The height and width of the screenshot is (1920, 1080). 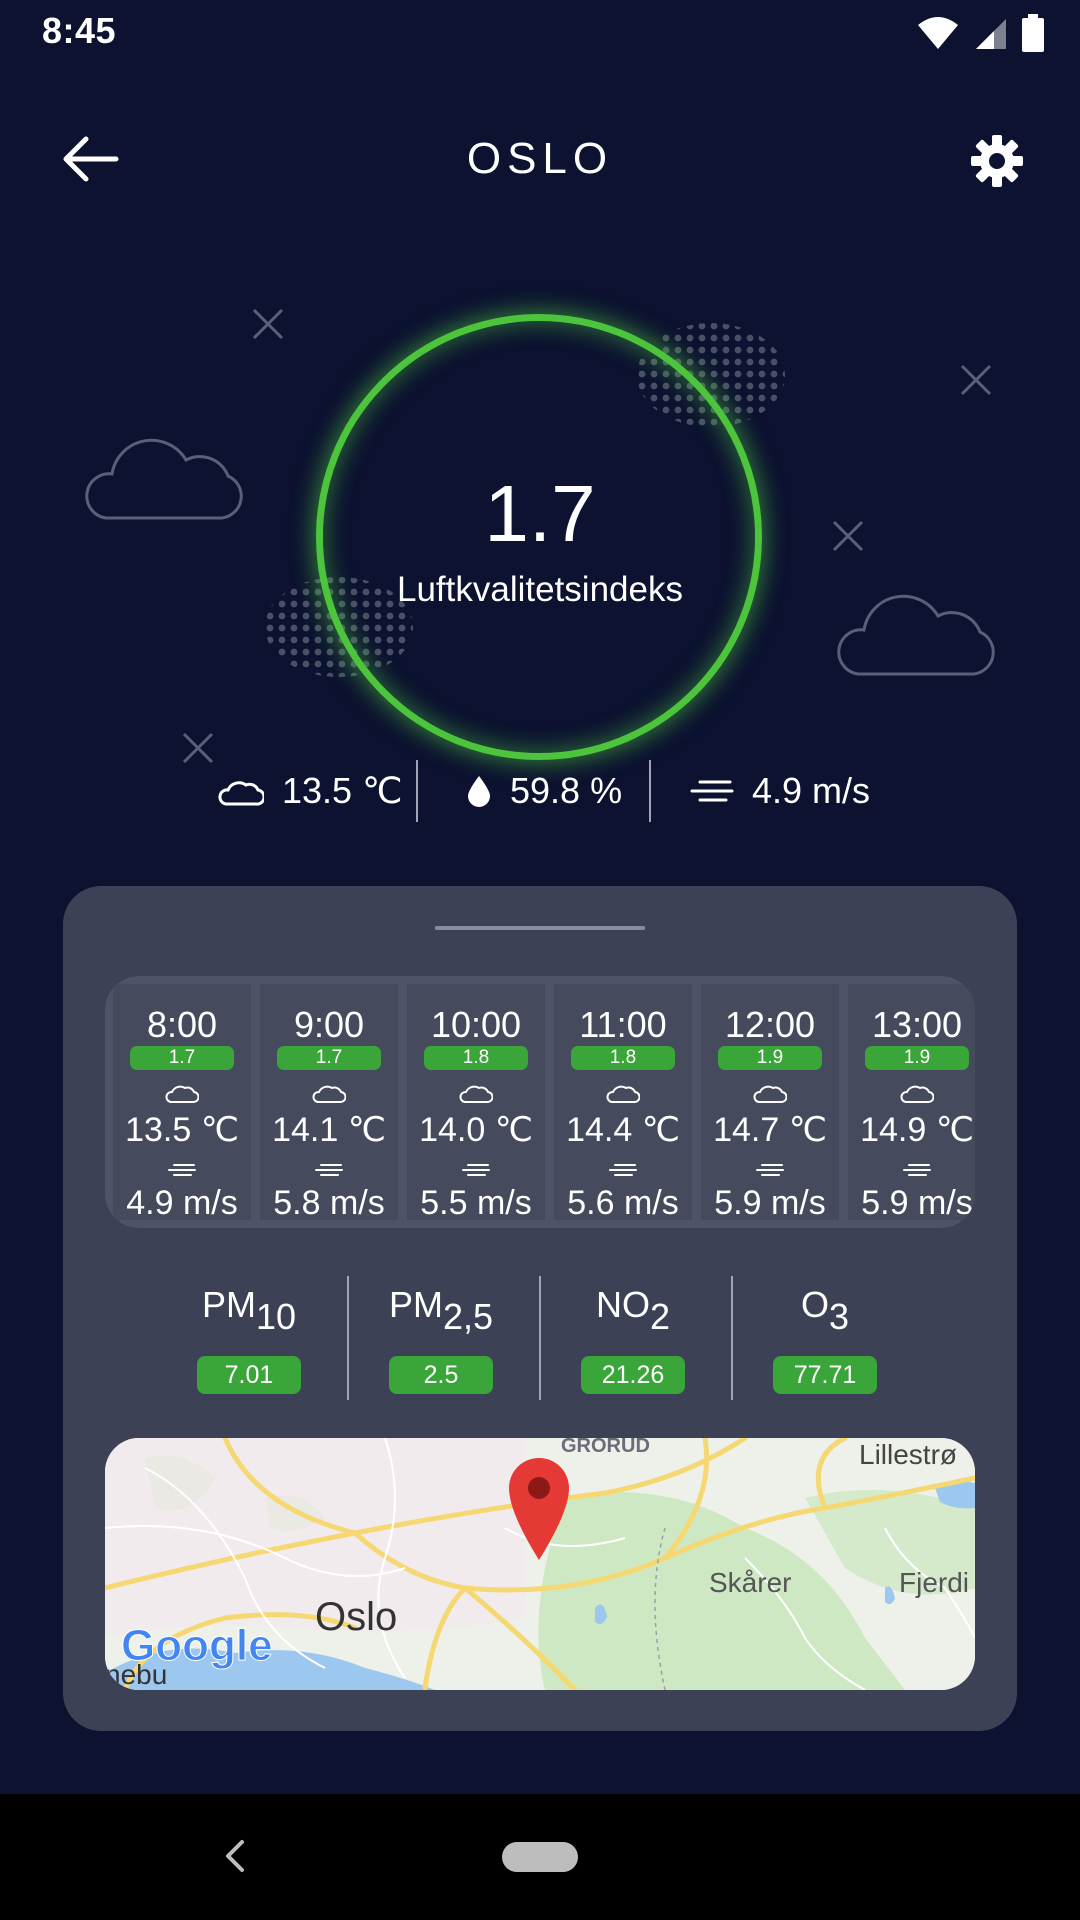 What do you see at coordinates (814, 1304) in the screenshot?
I see `pollutant-symbol: O` at bounding box center [814, 1304].